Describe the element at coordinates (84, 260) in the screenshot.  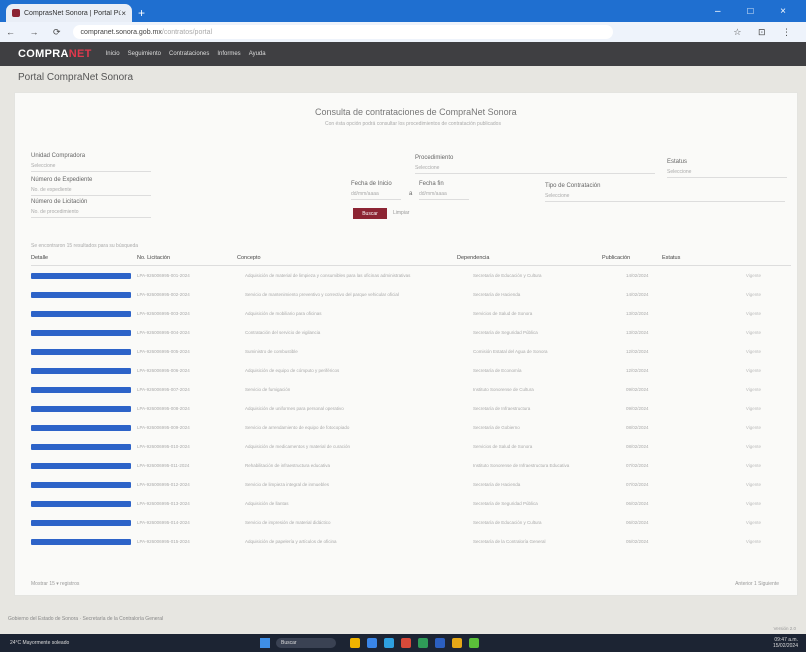
I see `header-detalle: Detalle` at that location.